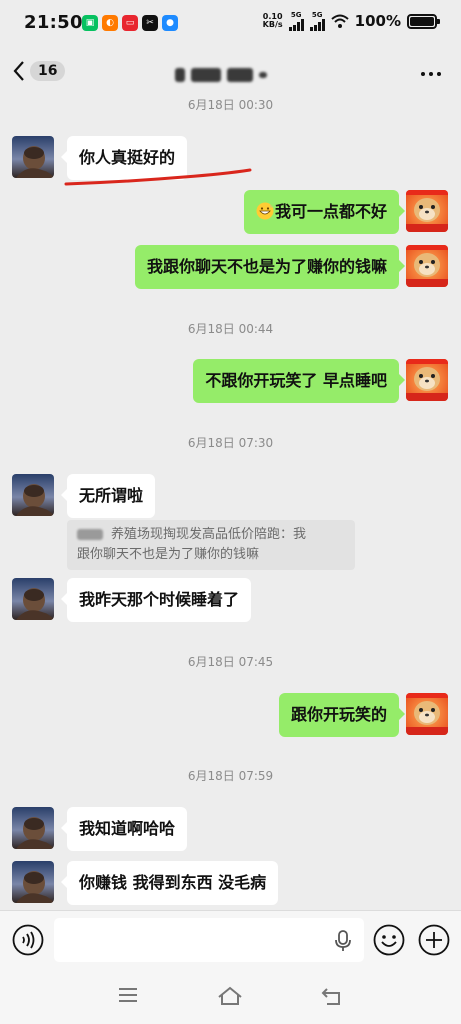 Image resolution: width=461 pixels, height=1024 pixels. I want to click on timestamp: 6月18日 00:30, so click(230, 105).